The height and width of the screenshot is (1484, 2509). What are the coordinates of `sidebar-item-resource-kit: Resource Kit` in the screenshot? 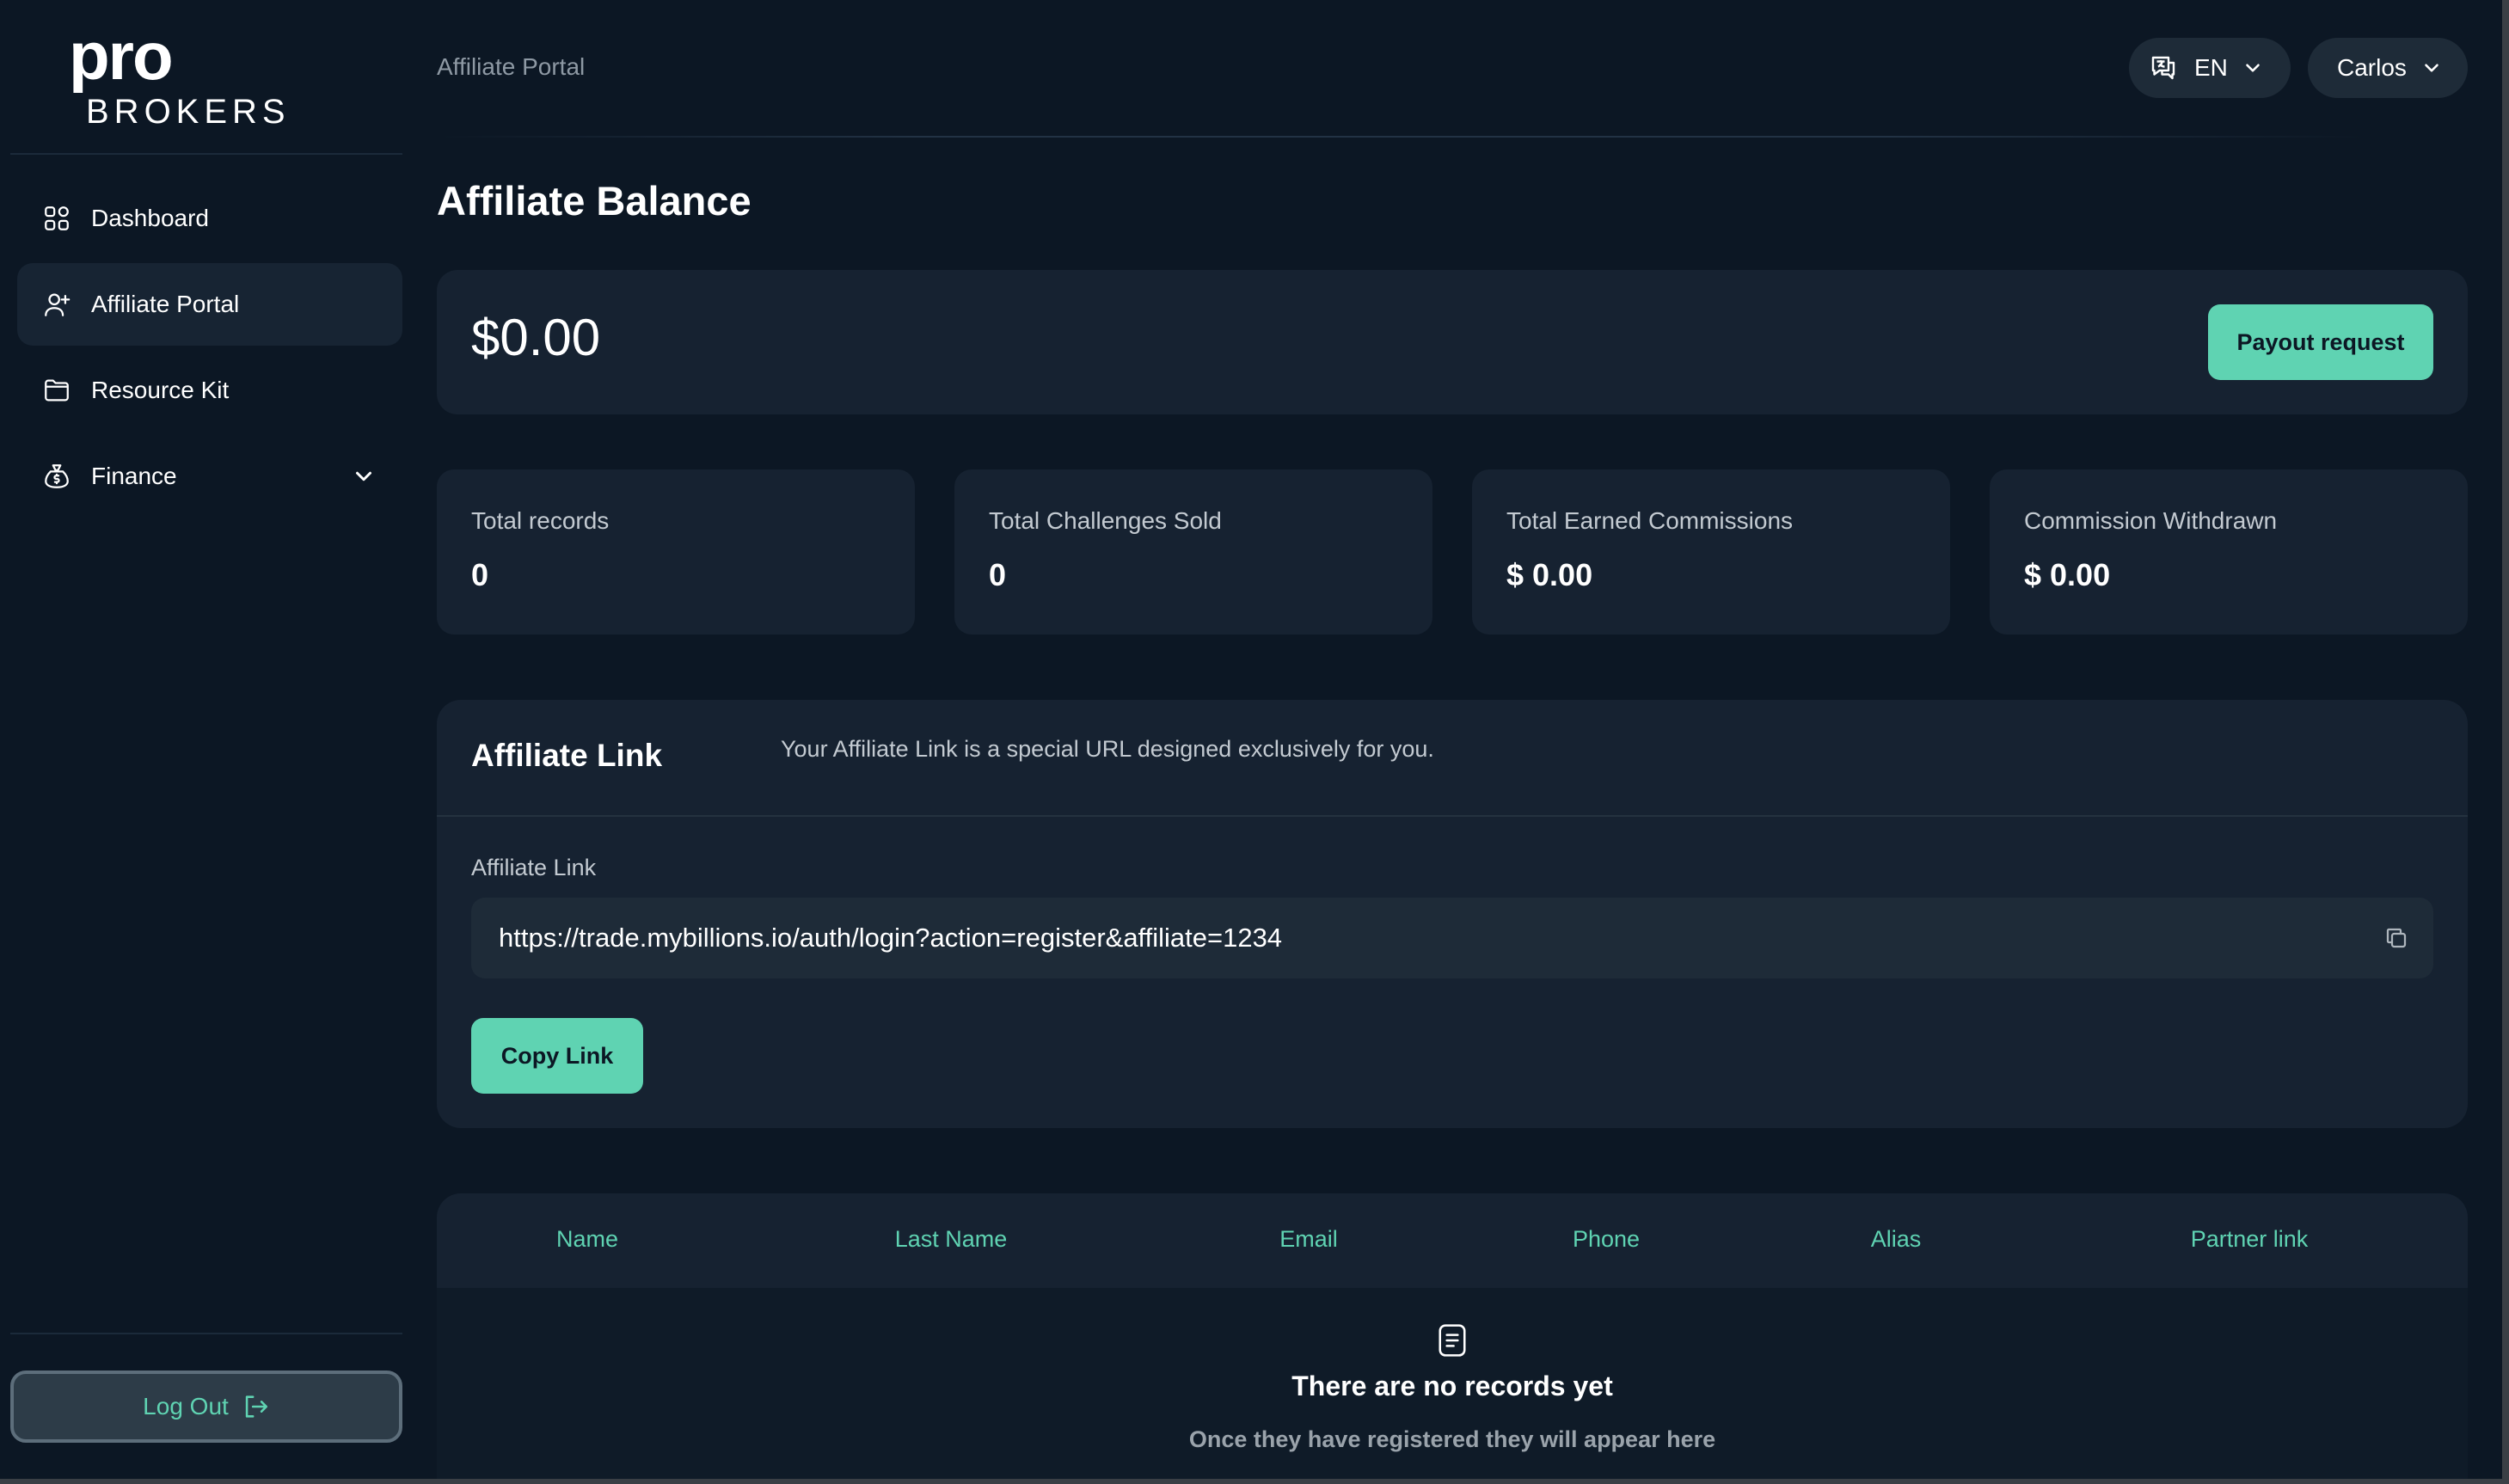 It's located at (209, 390).